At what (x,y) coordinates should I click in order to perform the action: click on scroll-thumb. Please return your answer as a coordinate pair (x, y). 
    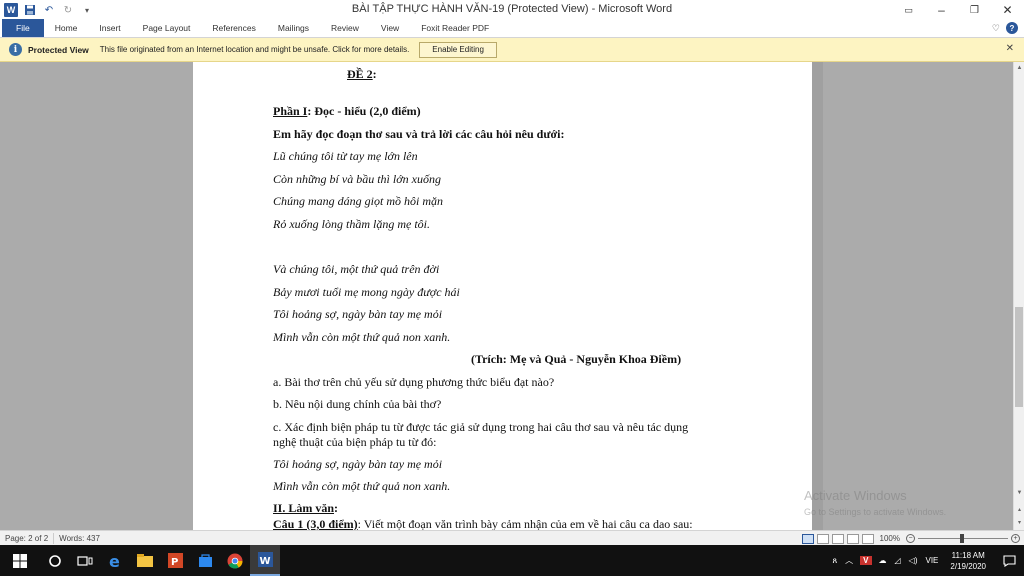
    Looking at the image, I should click on (1019, 357).